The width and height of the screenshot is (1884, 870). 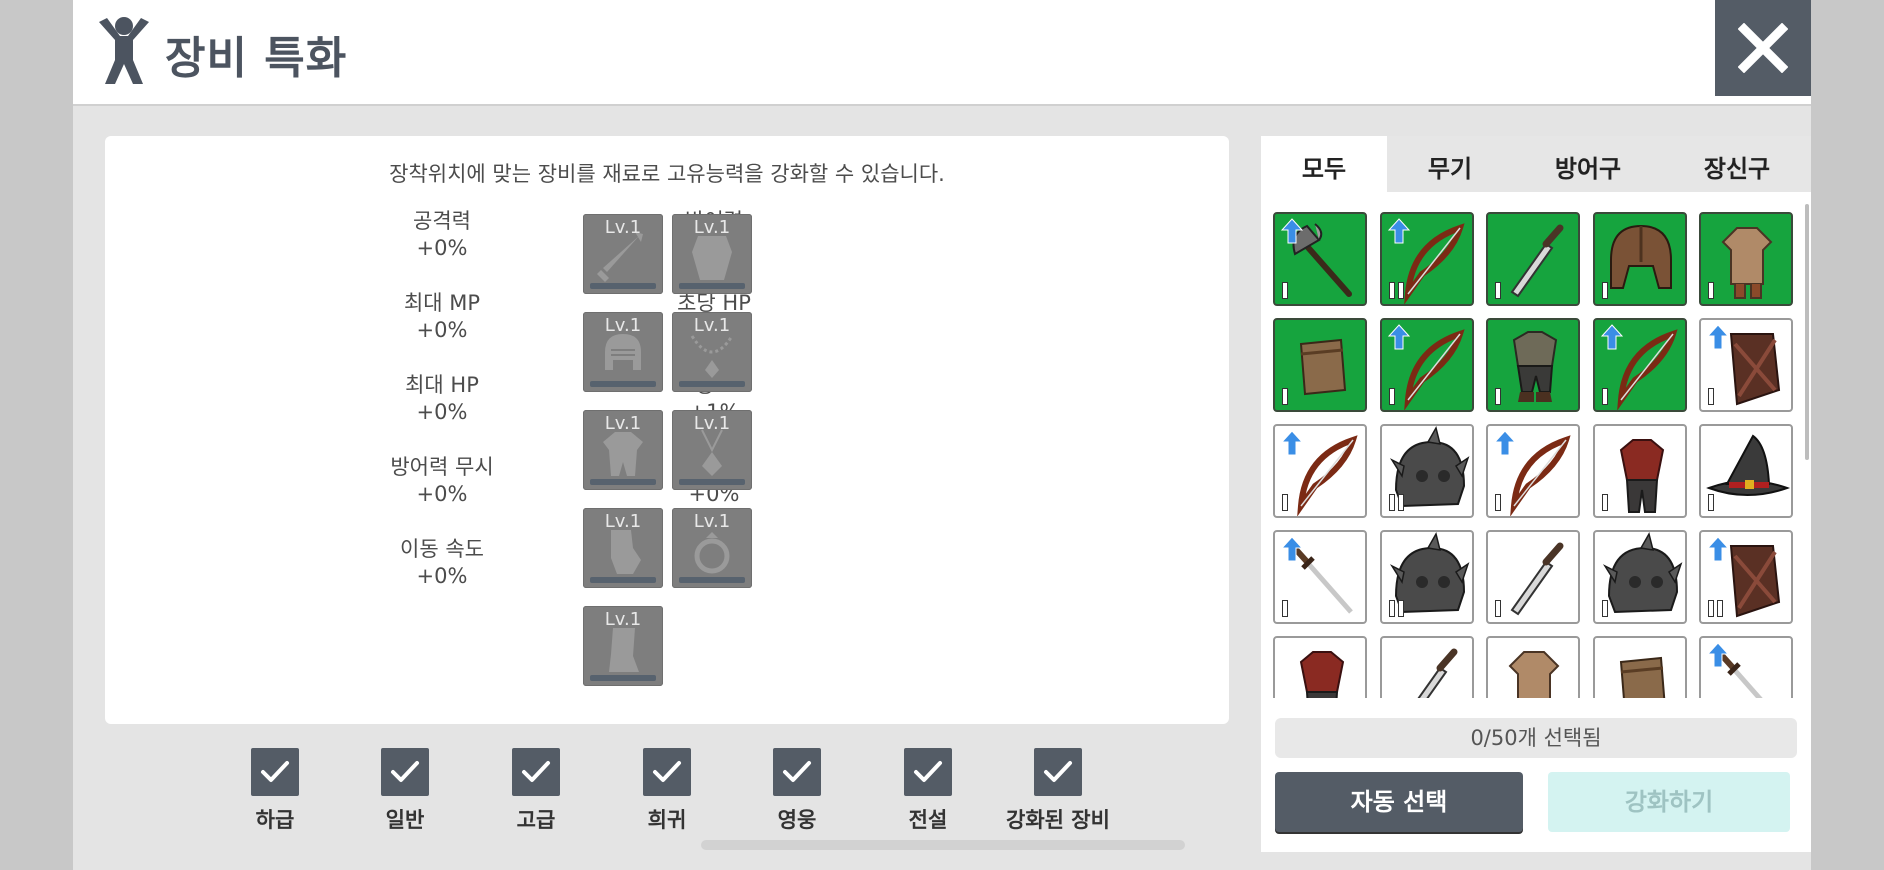 I want to click on stat-name: 최대 MP, so click(x=442, y=303).